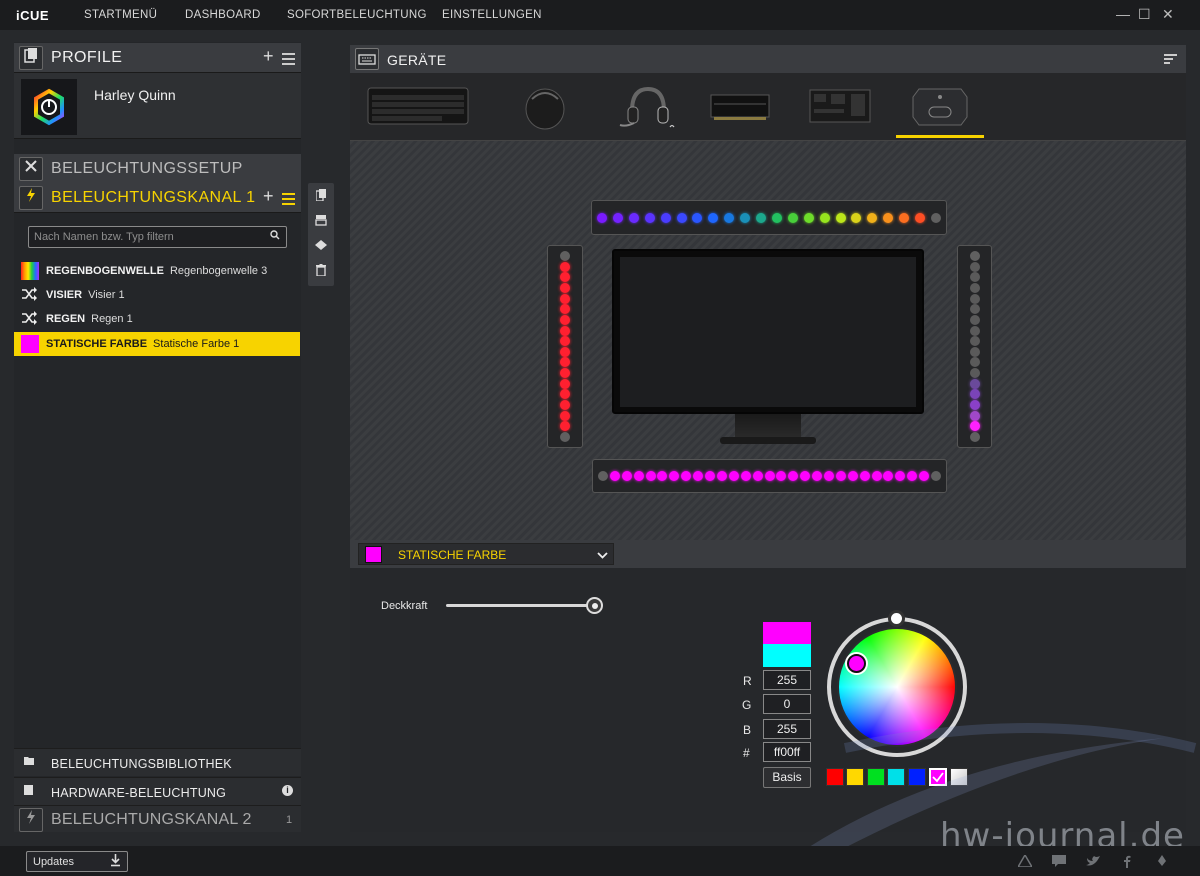 This screenshot has height=876, width=1200. Describe the element at coordinates (646, 108) in the screenshot. I see `device-headset` at that location.